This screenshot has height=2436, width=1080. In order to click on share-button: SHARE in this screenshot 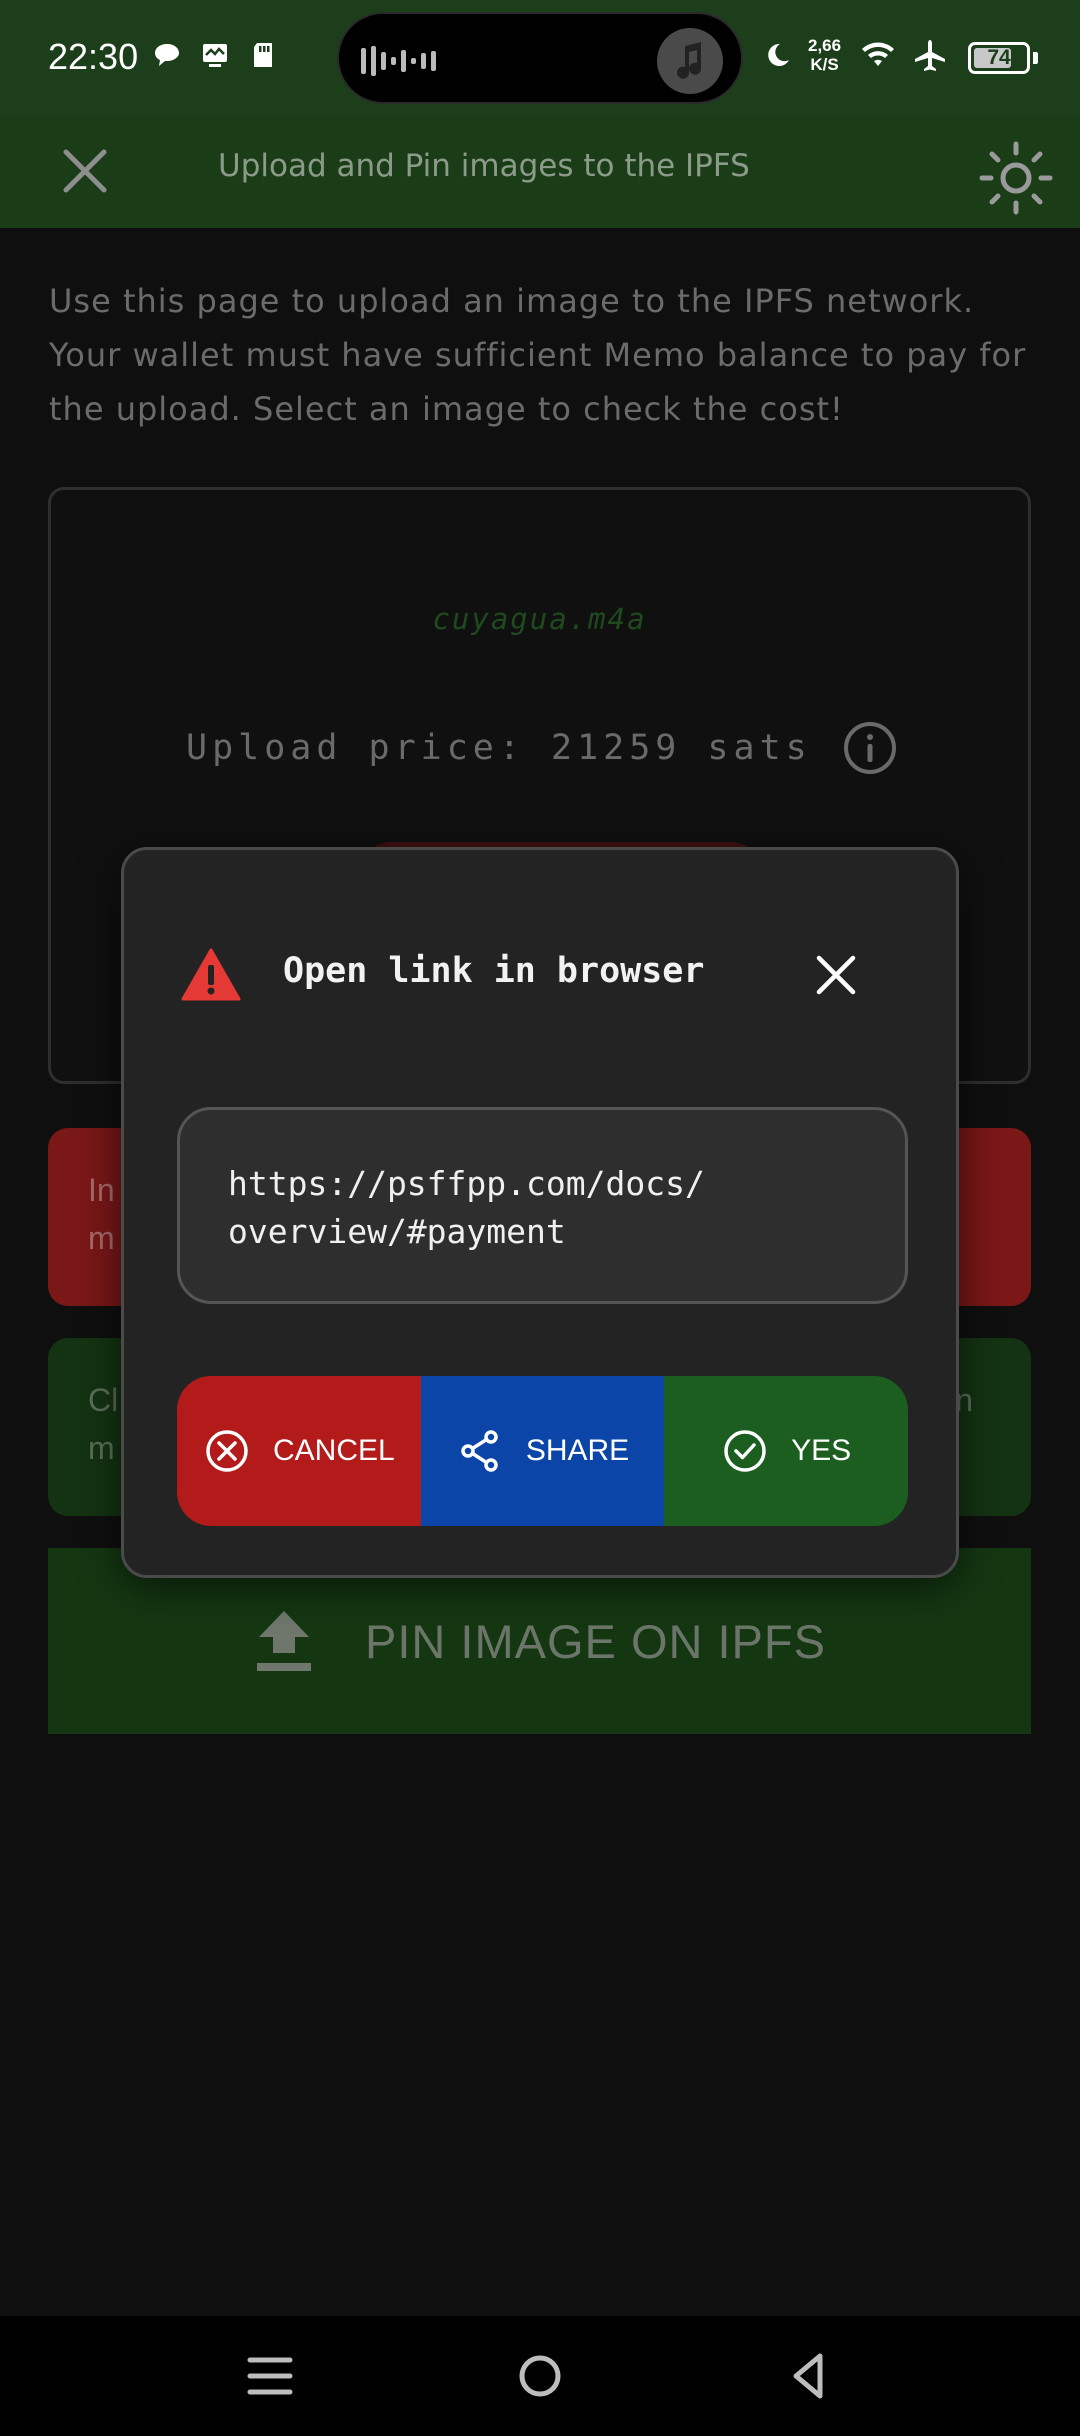, I will do `click(542, 1451)`.